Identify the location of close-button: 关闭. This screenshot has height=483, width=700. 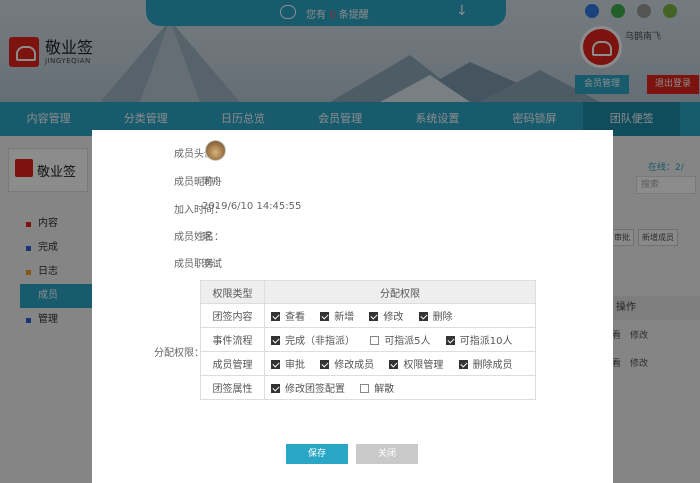
(387, 454).